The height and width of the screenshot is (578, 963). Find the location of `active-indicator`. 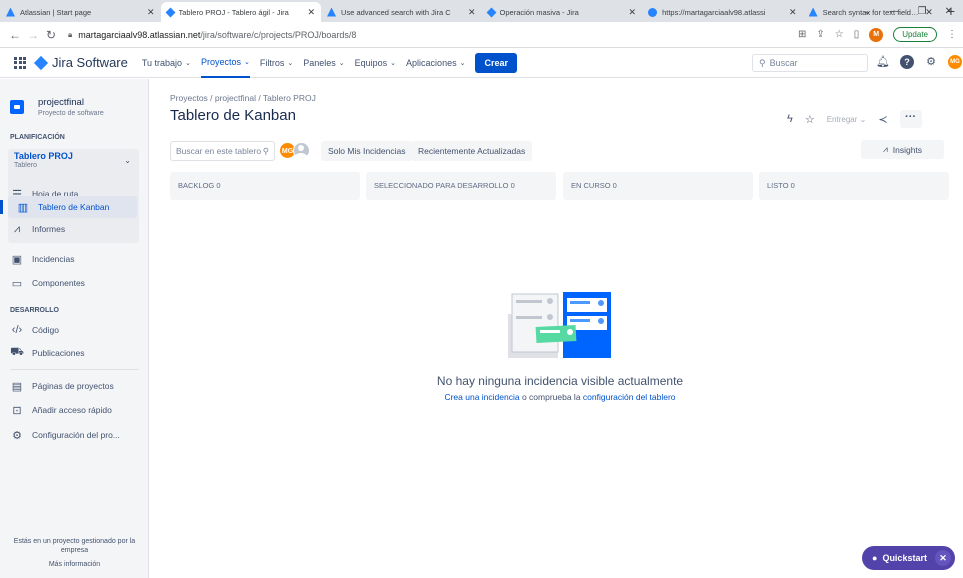

active-indicator is located at coordinates (1, 207).